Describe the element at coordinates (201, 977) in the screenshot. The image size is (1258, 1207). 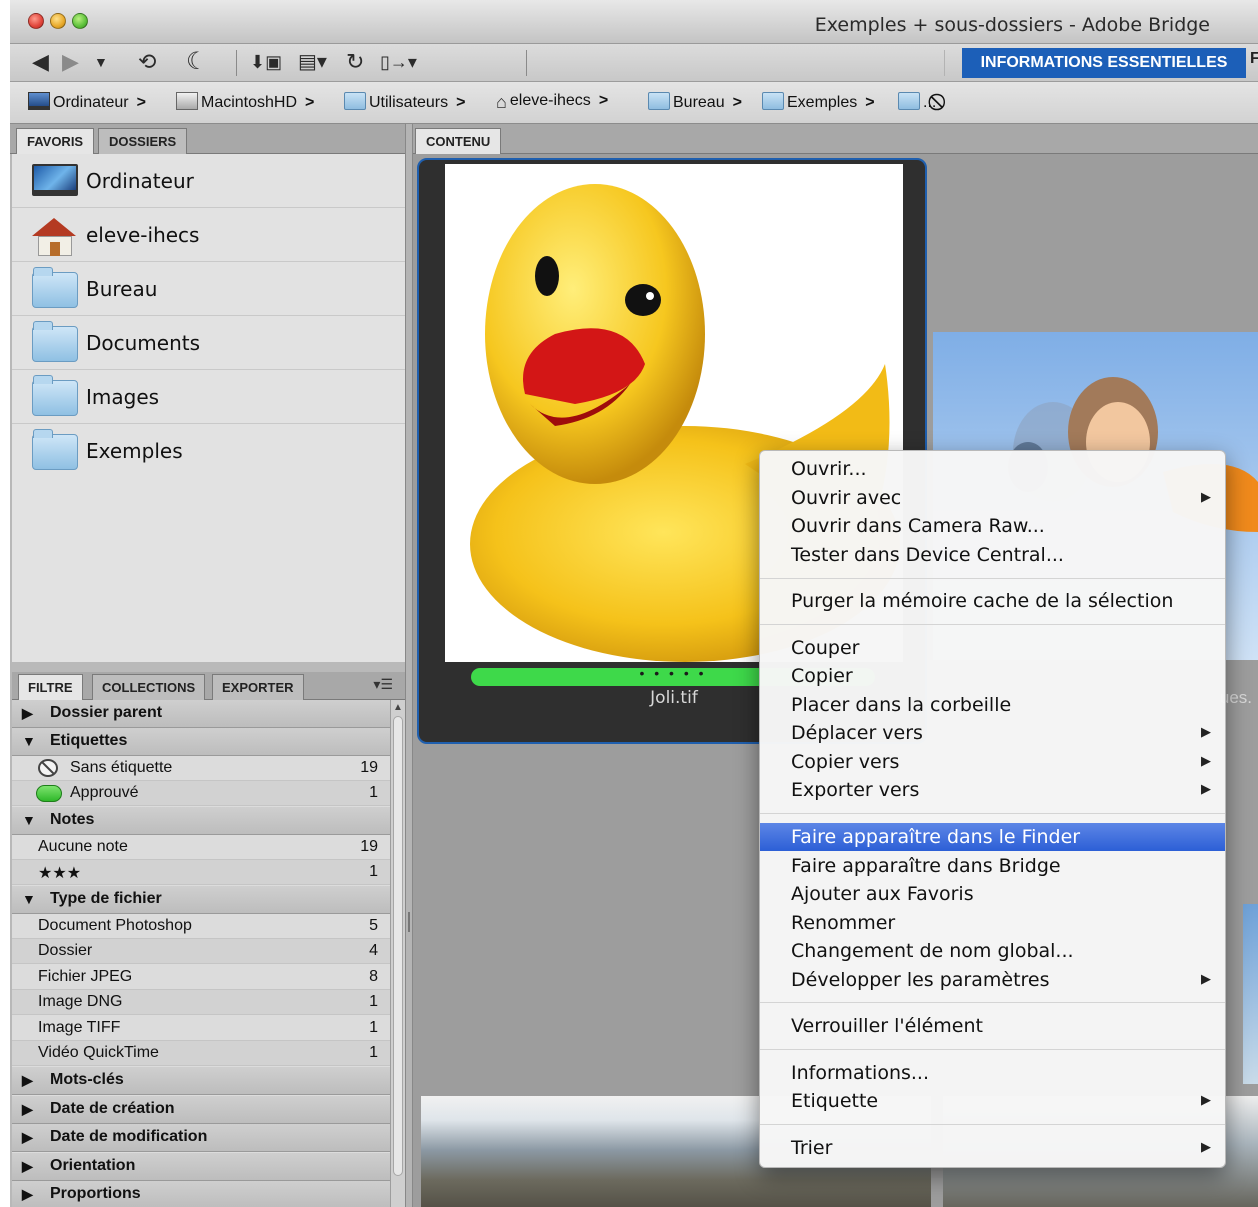
I see `filter-row-fichier-jpeg: Fichier JPEG 8` at that location.